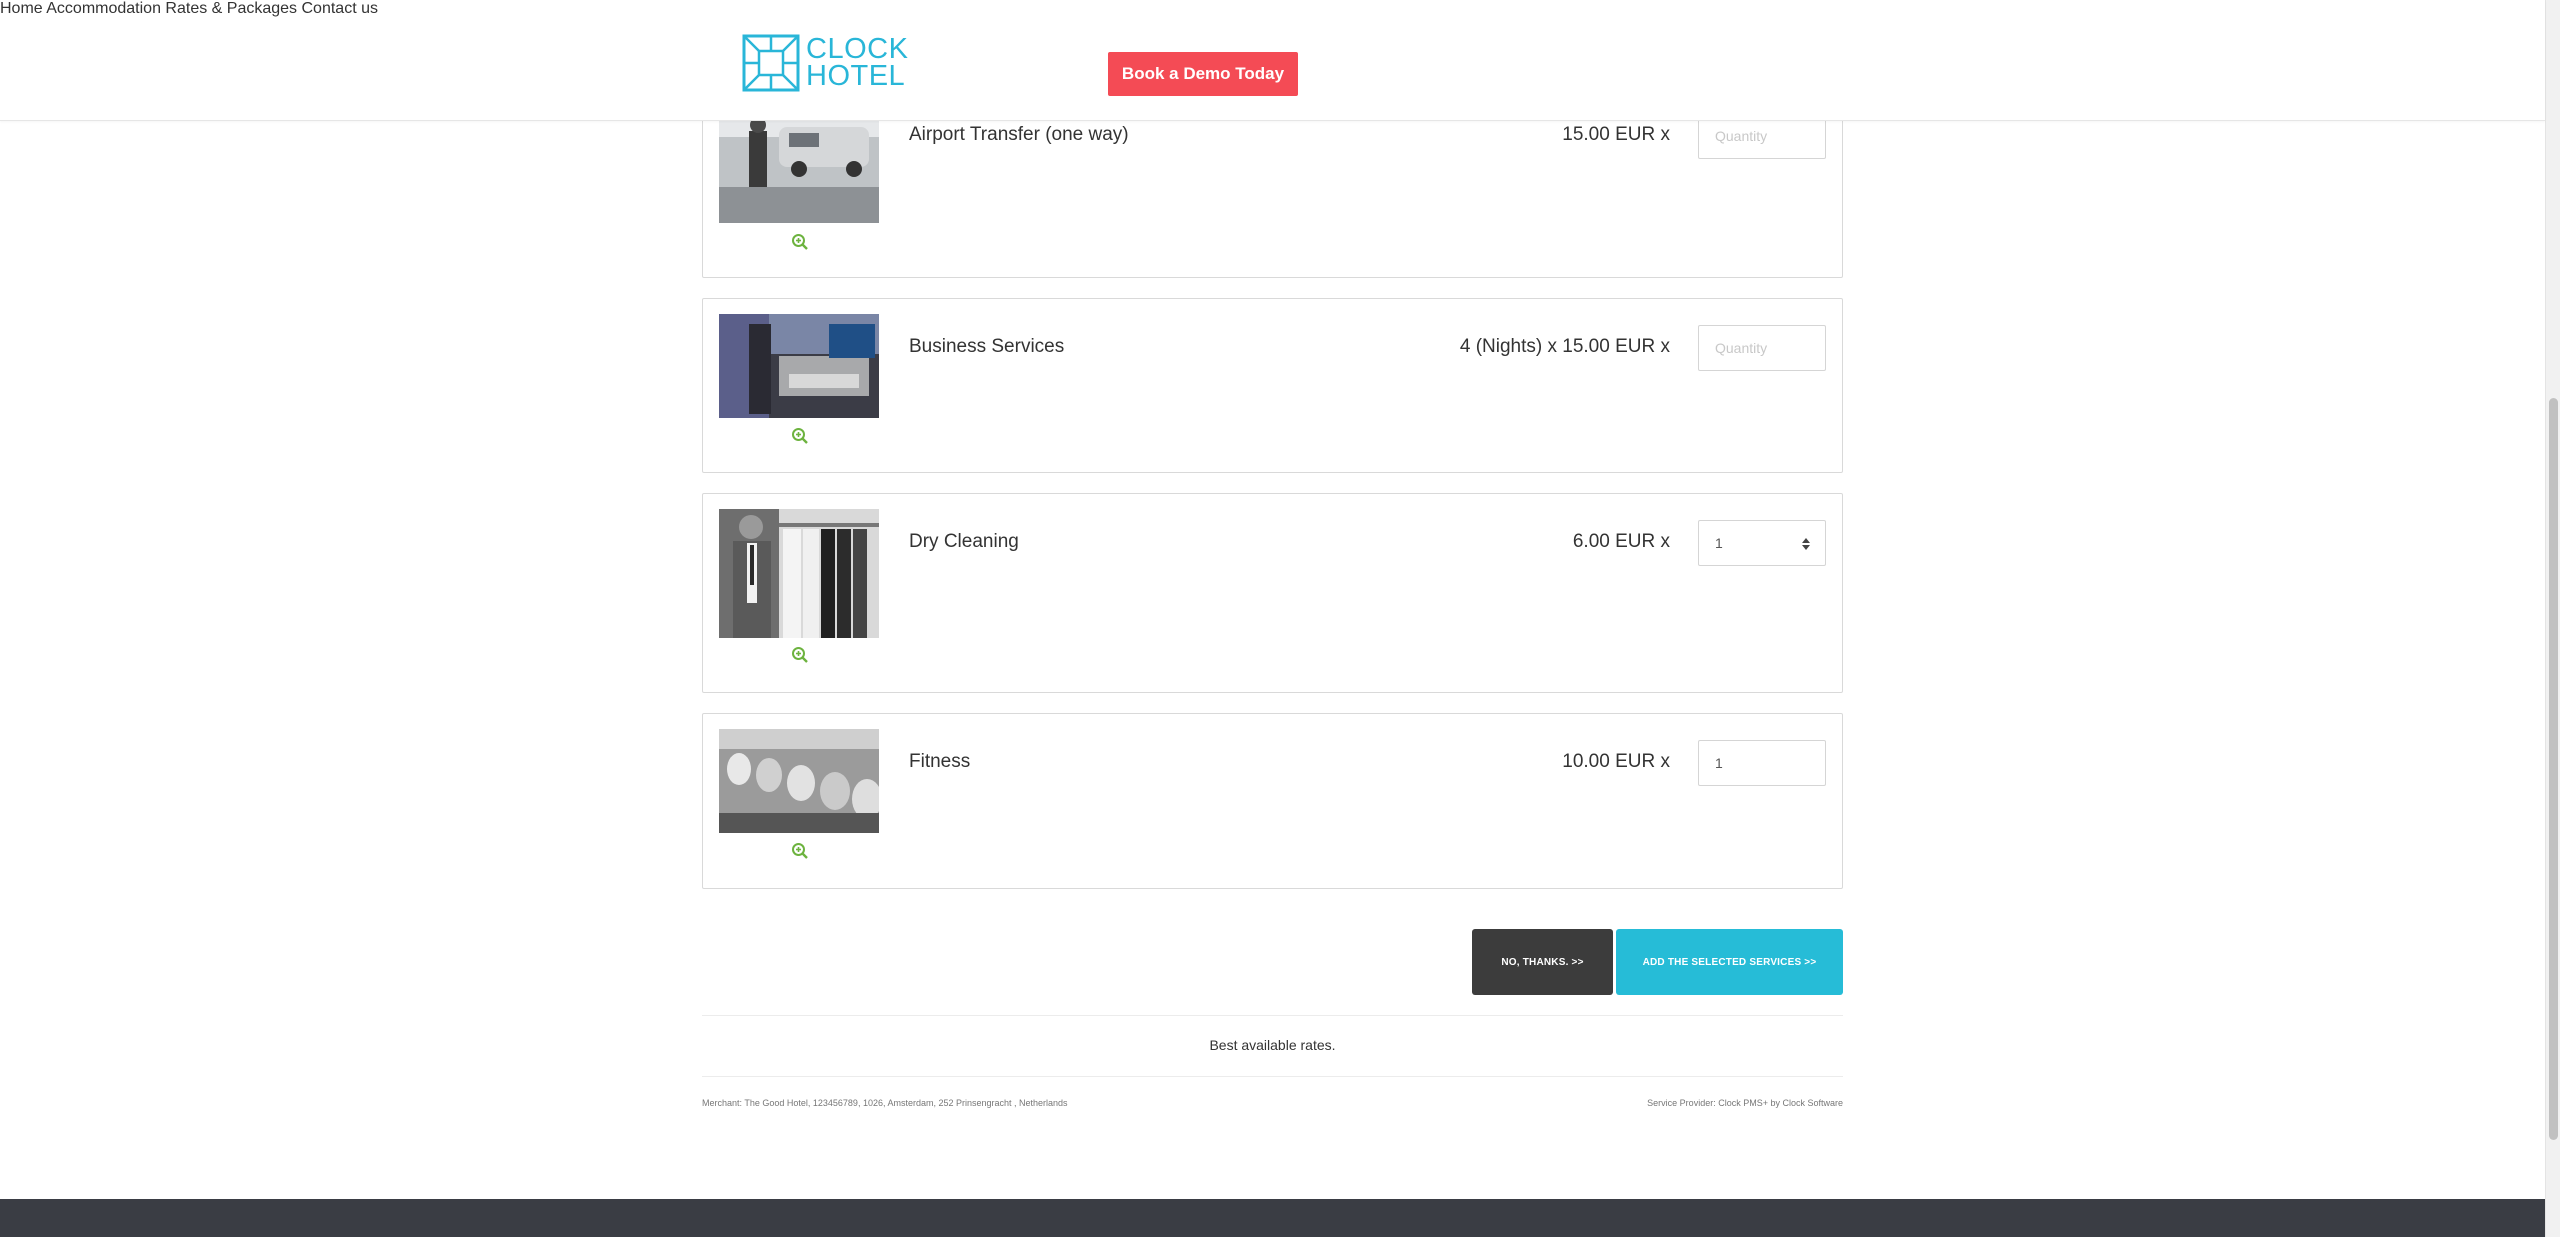 This screenshot has height=1237, width=2560. Describe the element at coordinates (1203, 74) in the screenshot. I see `book-demo-button: Book a Demo Today` at that location.